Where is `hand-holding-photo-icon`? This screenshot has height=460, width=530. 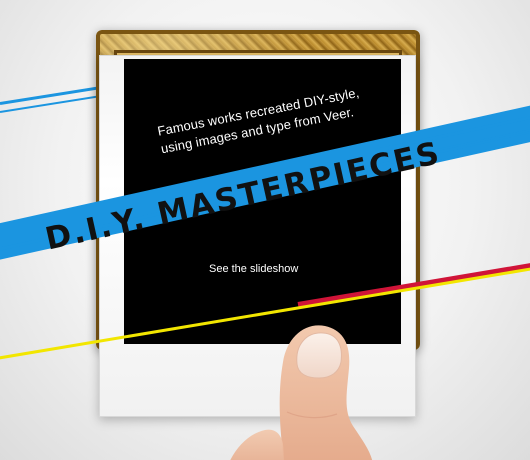
hand-holding-photo-icon is located at coordinates (301, 392).